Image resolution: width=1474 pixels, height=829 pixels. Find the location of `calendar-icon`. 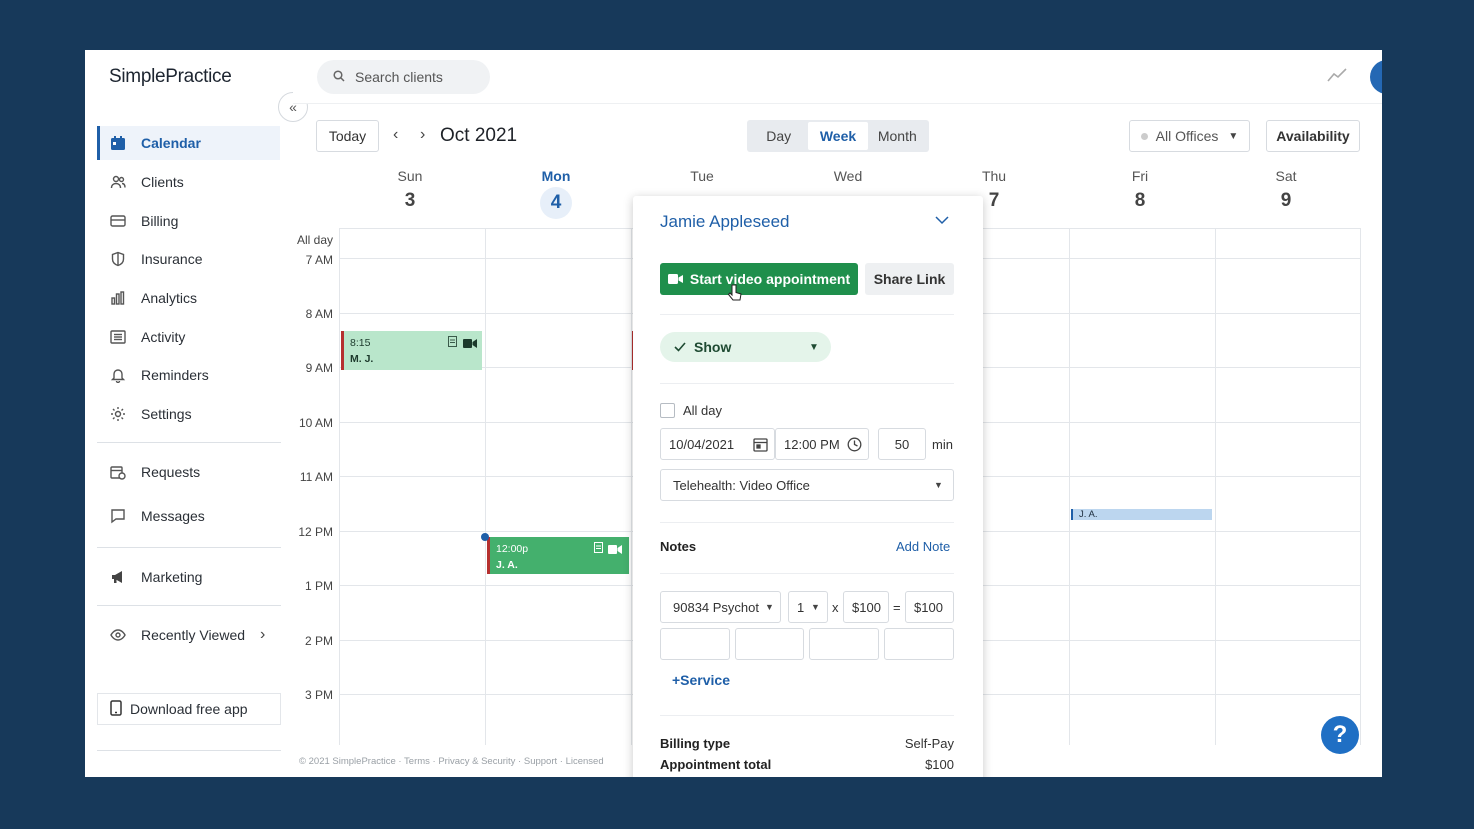

calendar-icon is located at coordinates (760, 446).